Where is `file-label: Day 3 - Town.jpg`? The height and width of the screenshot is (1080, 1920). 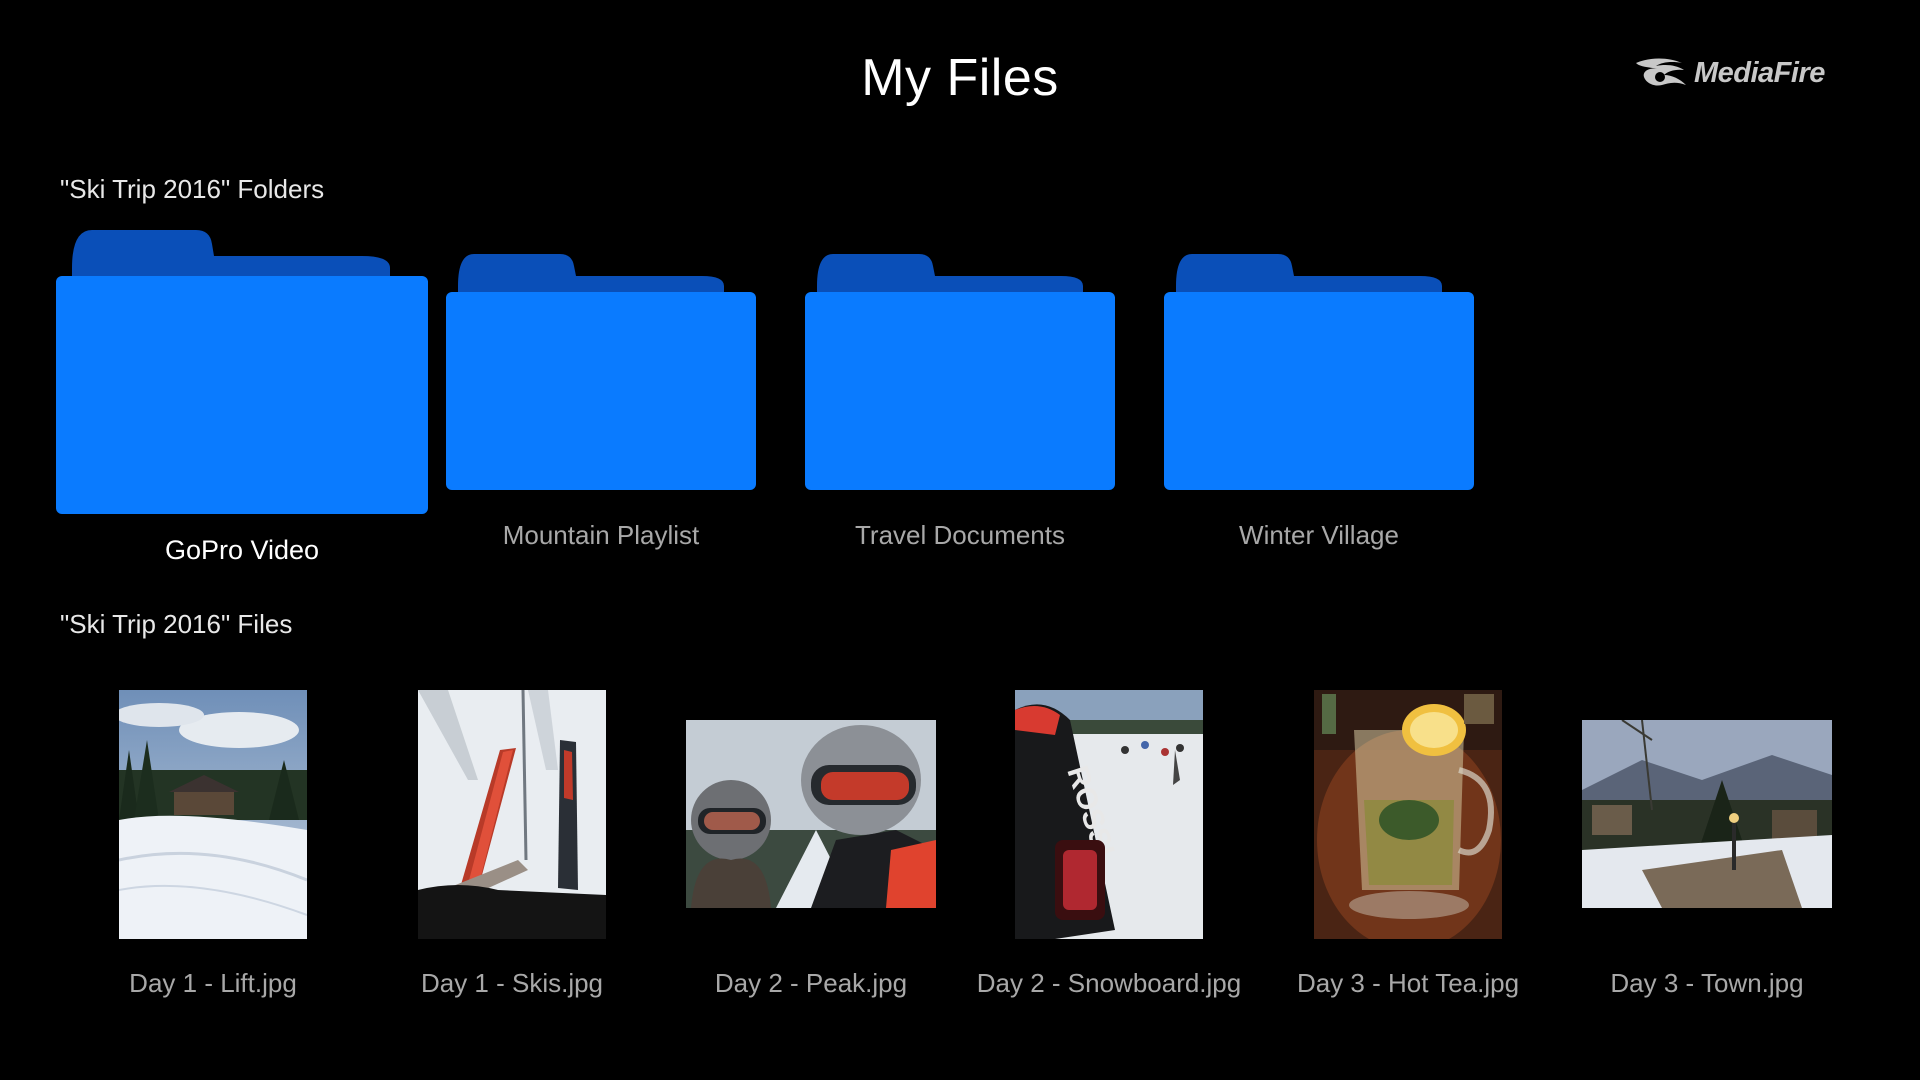
file-label: Day 3 - Town.jpg is located at coordinates (1707, 983).